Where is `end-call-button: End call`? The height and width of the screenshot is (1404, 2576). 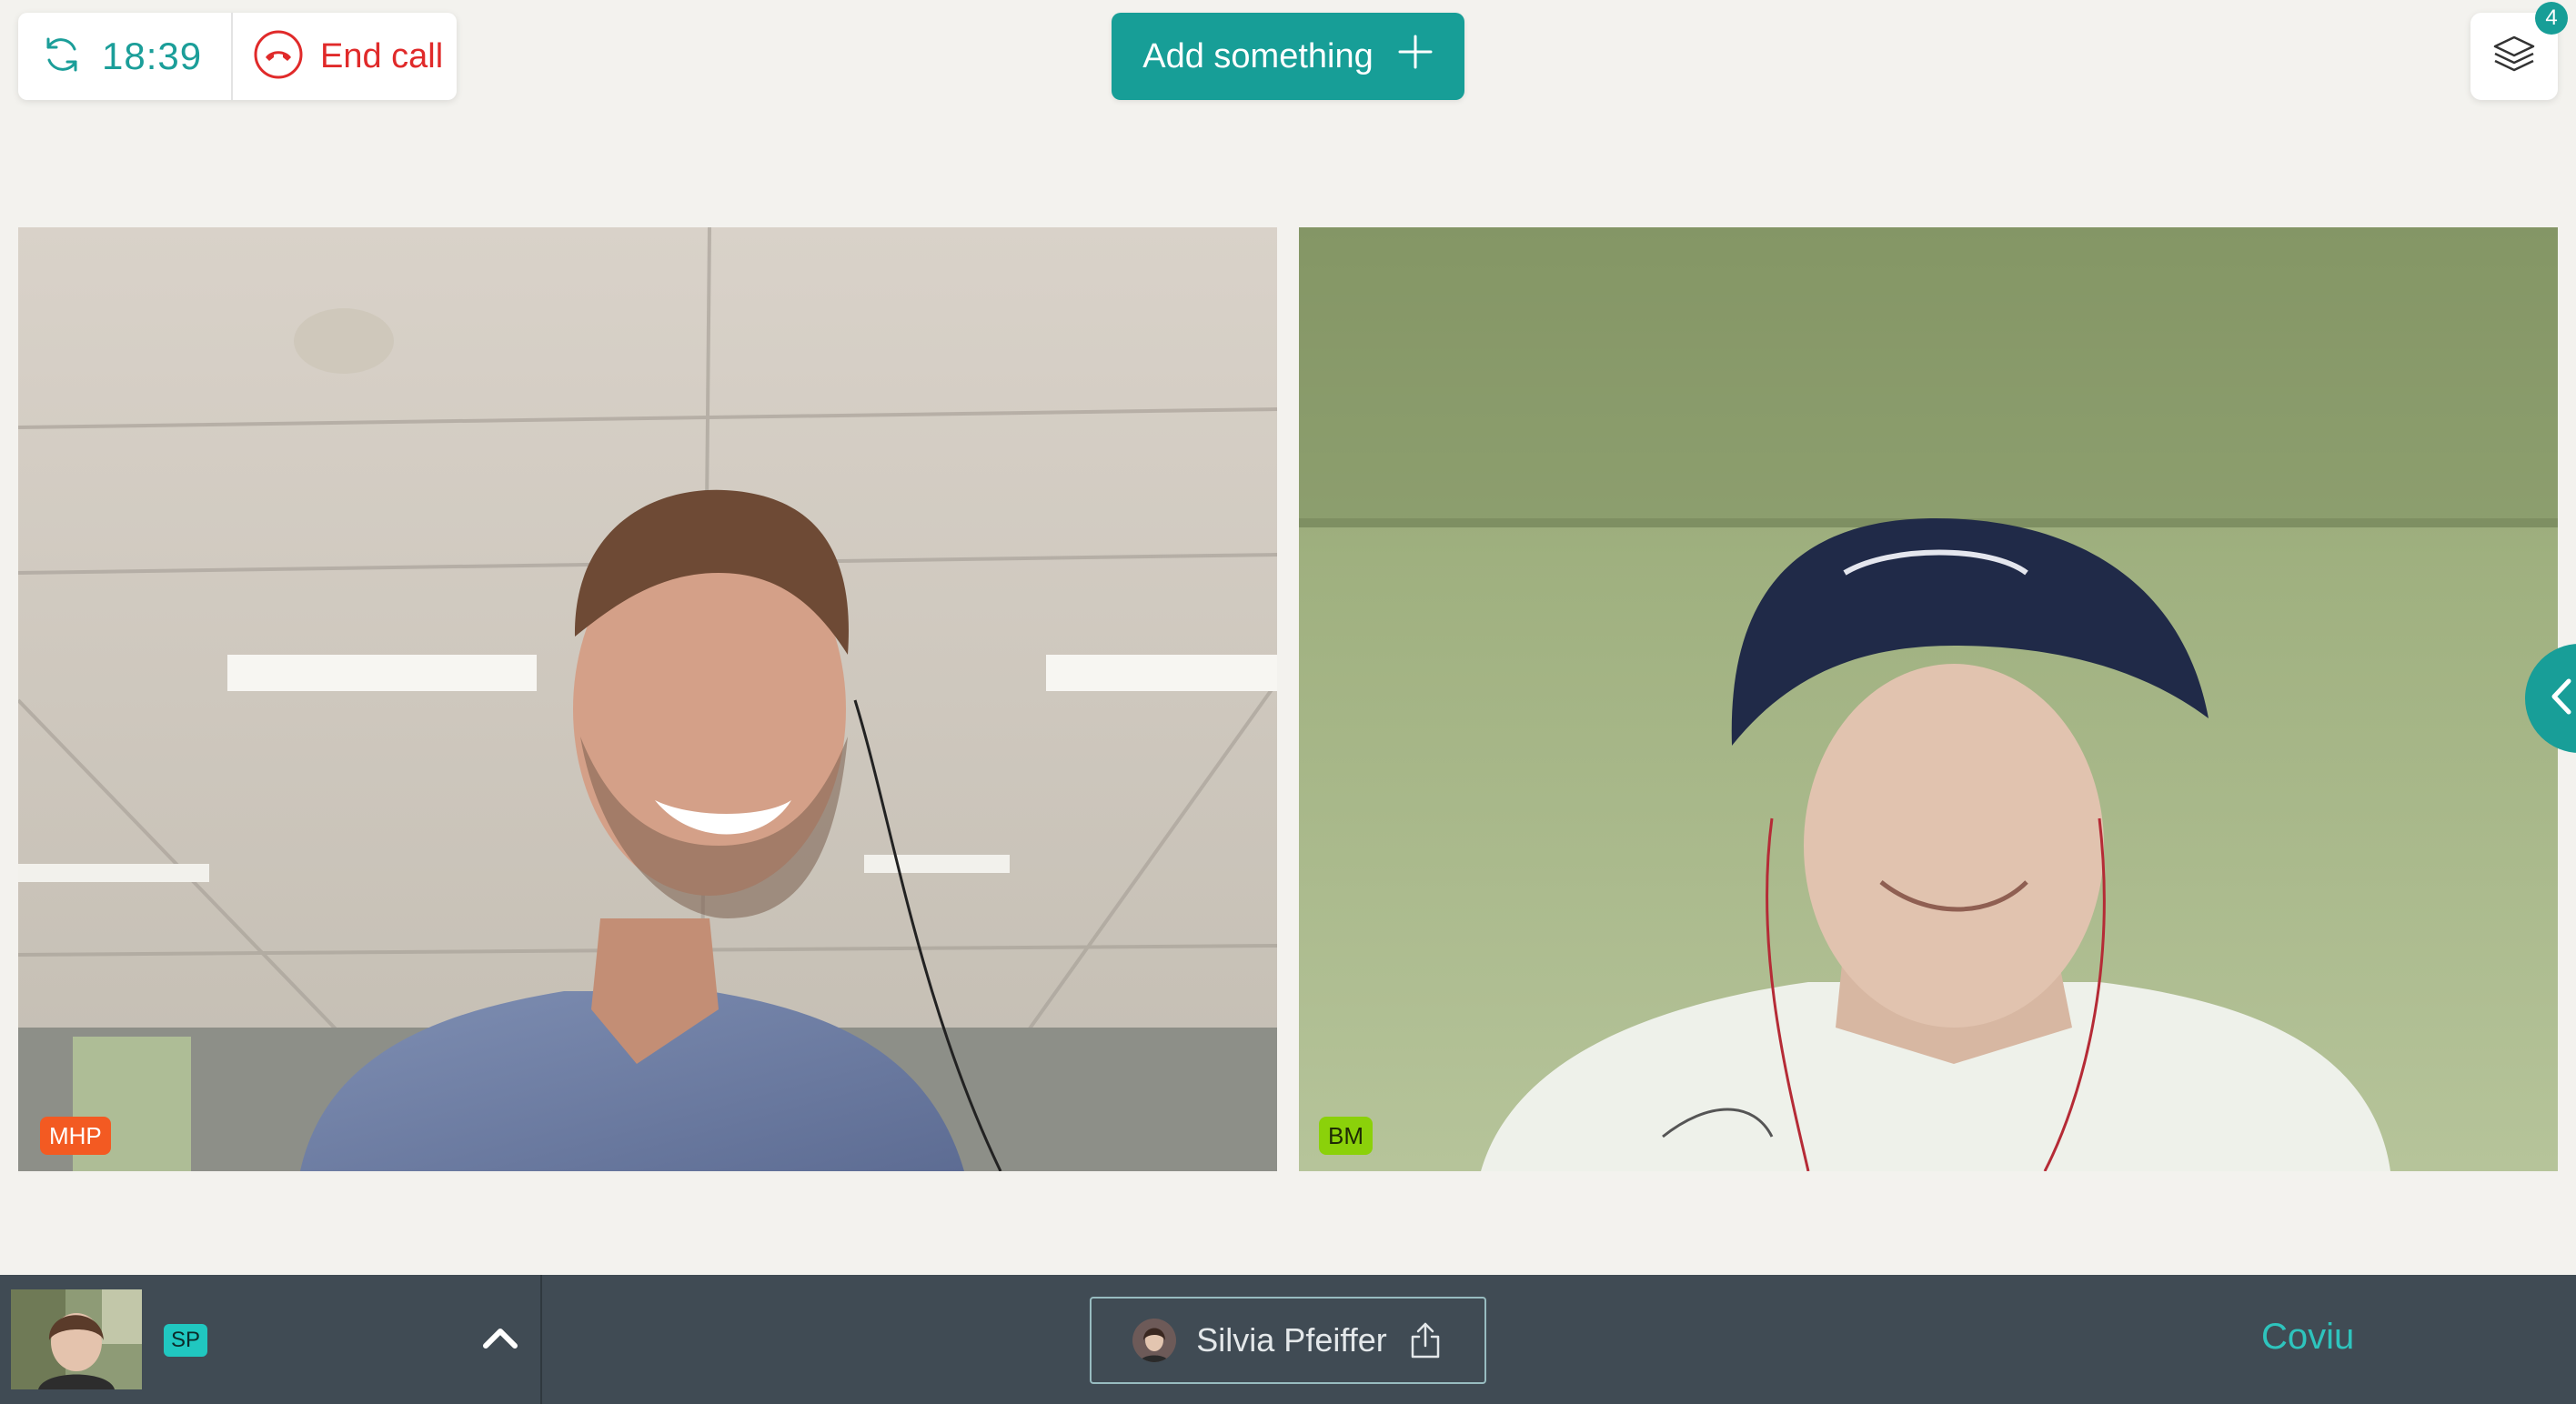
end-call-button: End call is located at coordinates (338, 56).